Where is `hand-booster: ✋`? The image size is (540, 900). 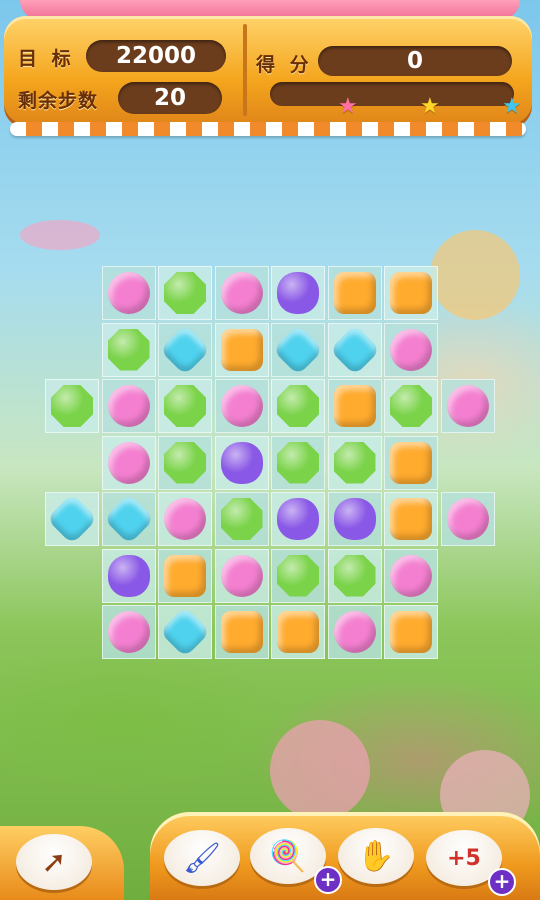 hand-booster: ✋ is located at coordinates (376, 856).